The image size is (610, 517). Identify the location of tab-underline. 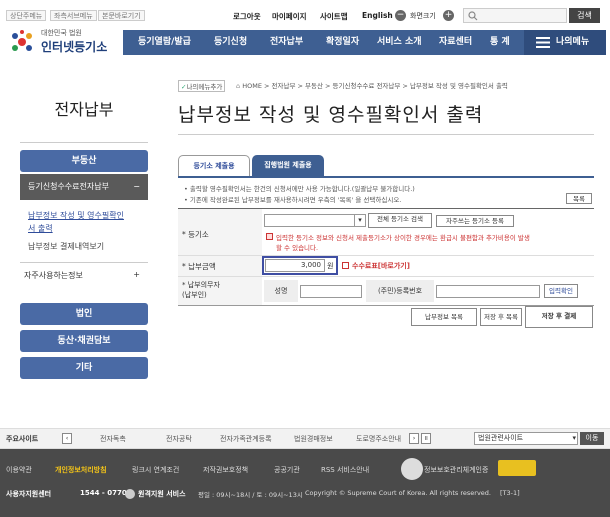
(386, 177).